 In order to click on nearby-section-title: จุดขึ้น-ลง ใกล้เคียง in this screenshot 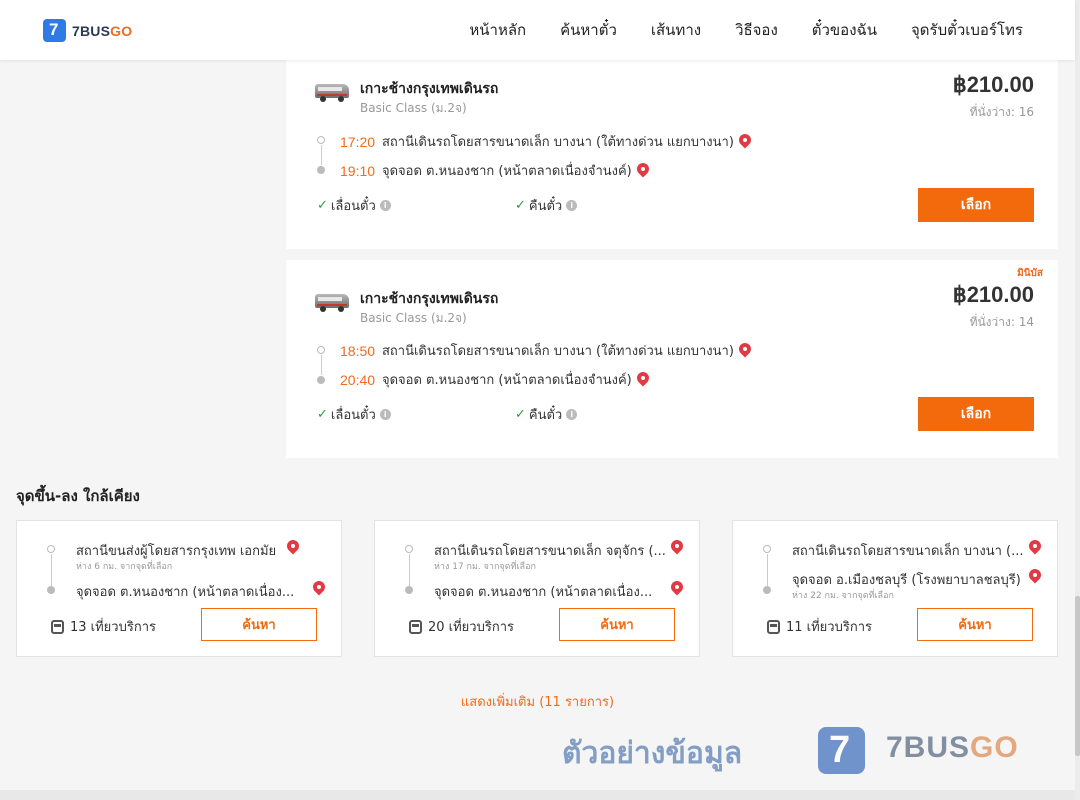, I will do `click(78, 496)`.